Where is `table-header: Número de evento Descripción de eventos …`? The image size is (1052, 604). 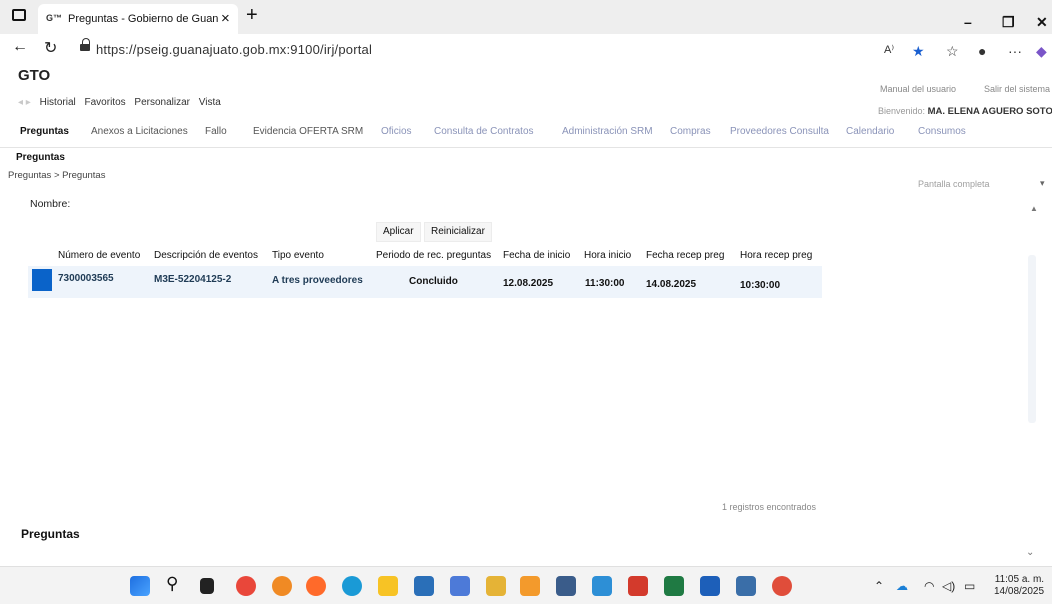
table-header: Número de evento Descripción de eventos … is located at coordinates (415, 258).